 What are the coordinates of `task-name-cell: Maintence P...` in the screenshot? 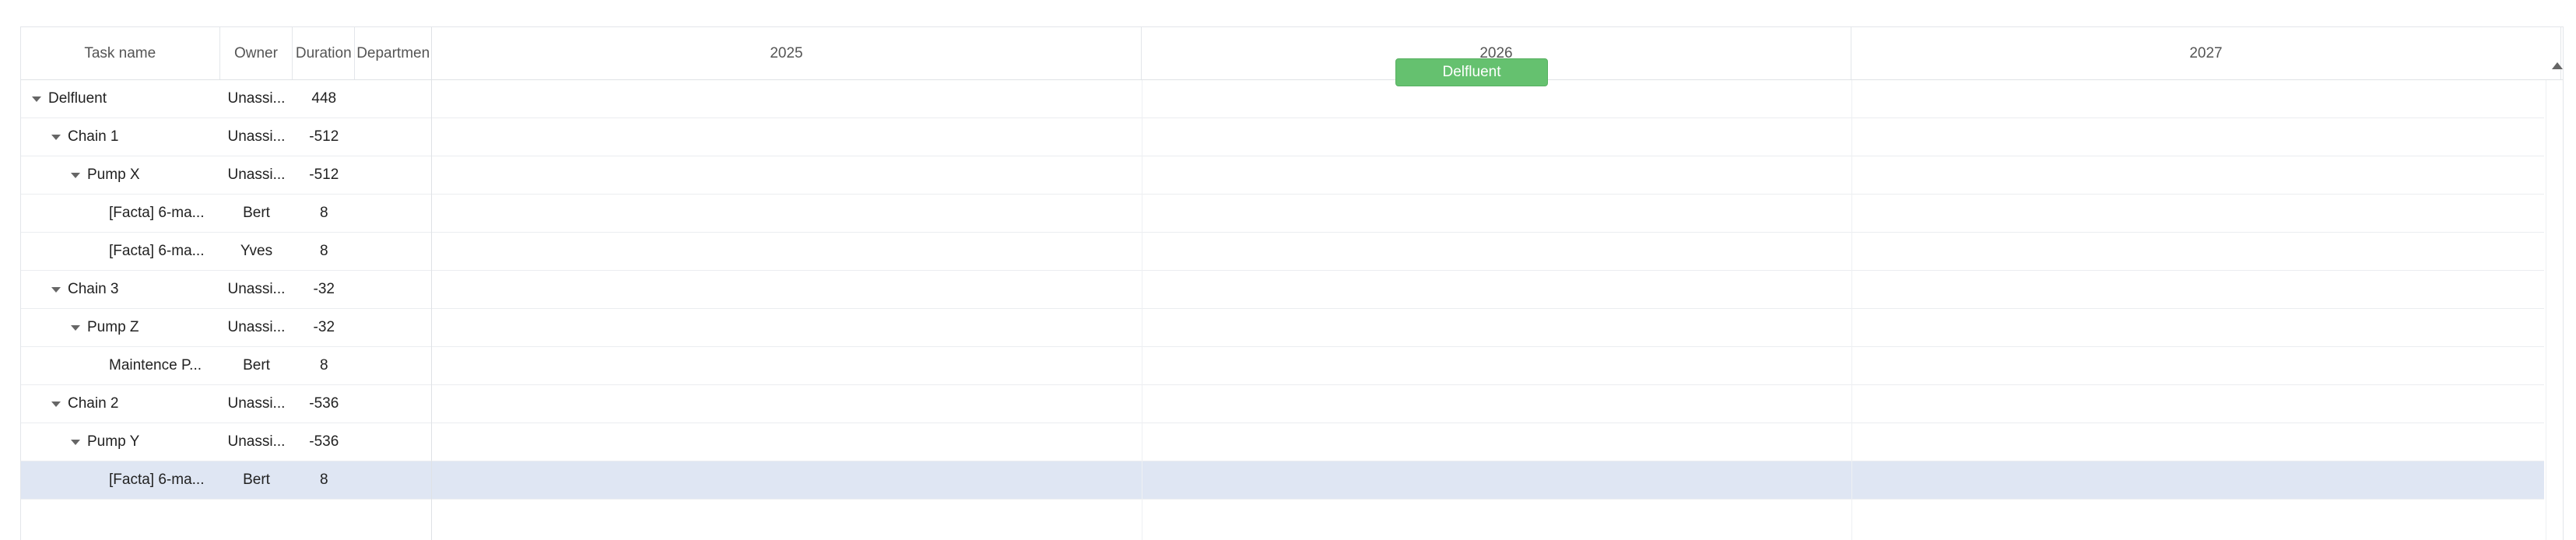 It's located at (121, 365).